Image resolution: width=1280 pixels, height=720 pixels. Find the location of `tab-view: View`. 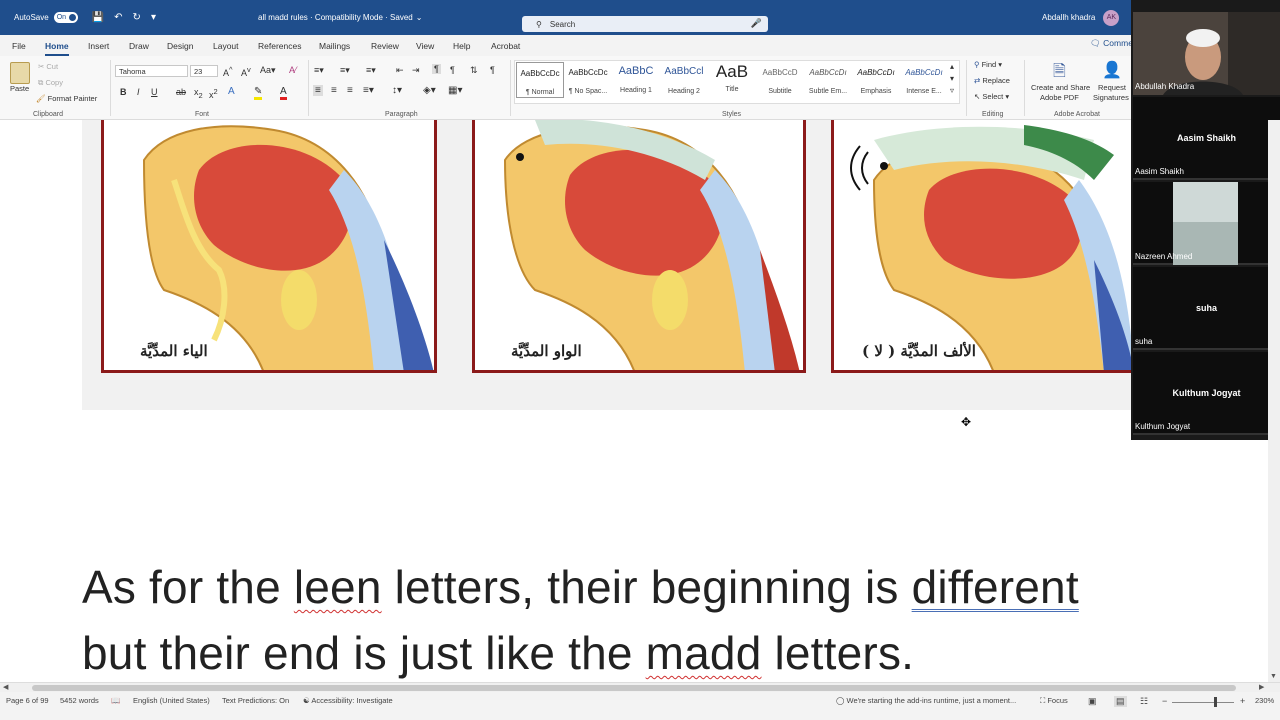

tab-view: View is located at coordinates (425, 46).